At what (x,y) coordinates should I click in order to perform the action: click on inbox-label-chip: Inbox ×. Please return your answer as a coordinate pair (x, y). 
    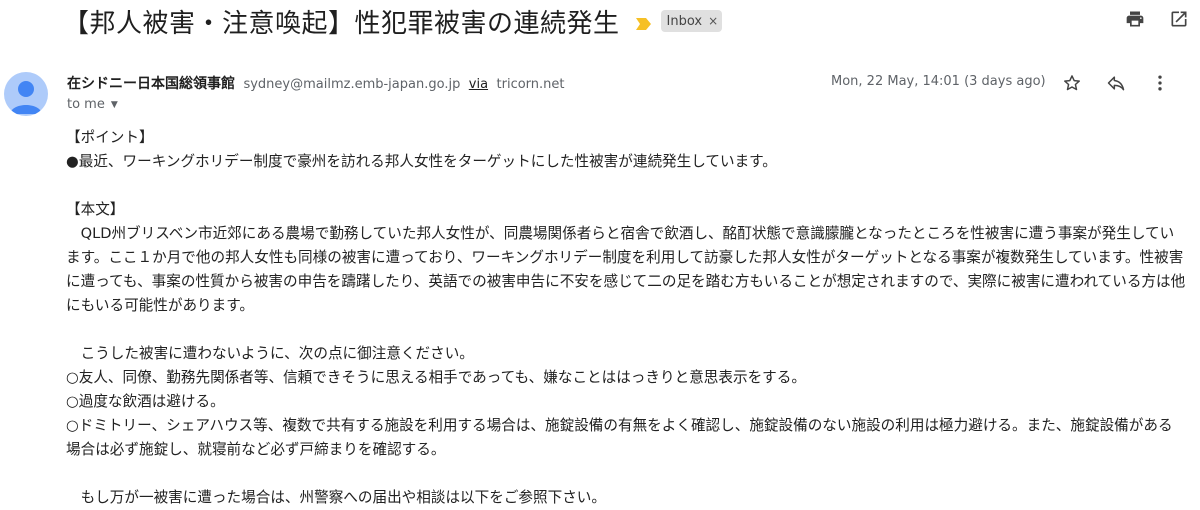
    Looking at the image, I should click on (691, 21).